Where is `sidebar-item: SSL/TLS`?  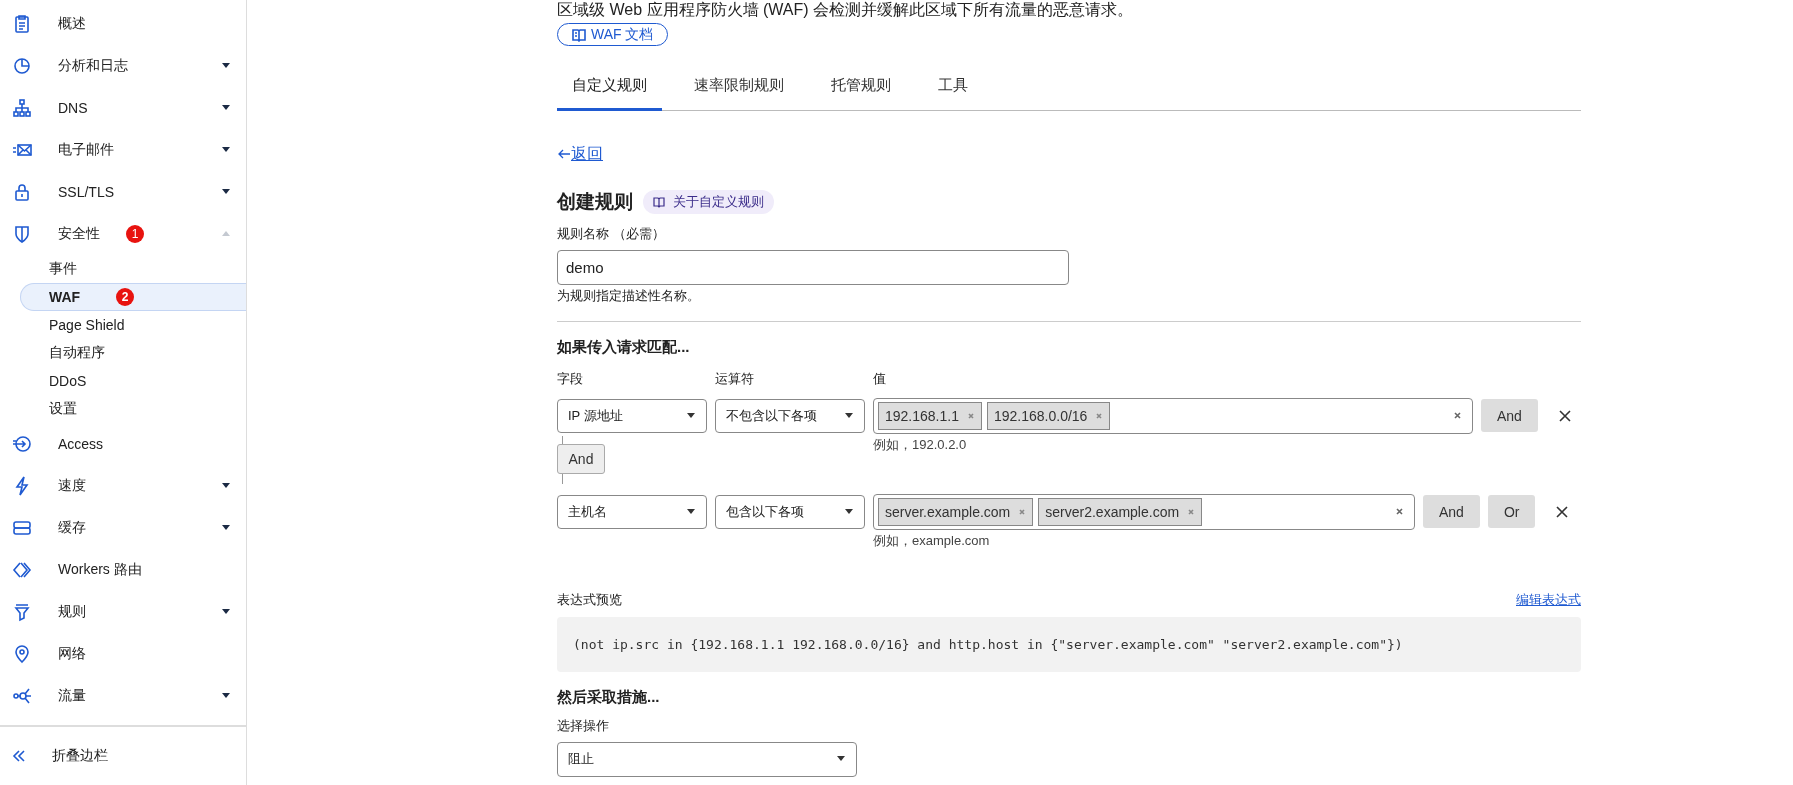
sidebar-item: SSL/TLS is located at coordinates (123, 192).